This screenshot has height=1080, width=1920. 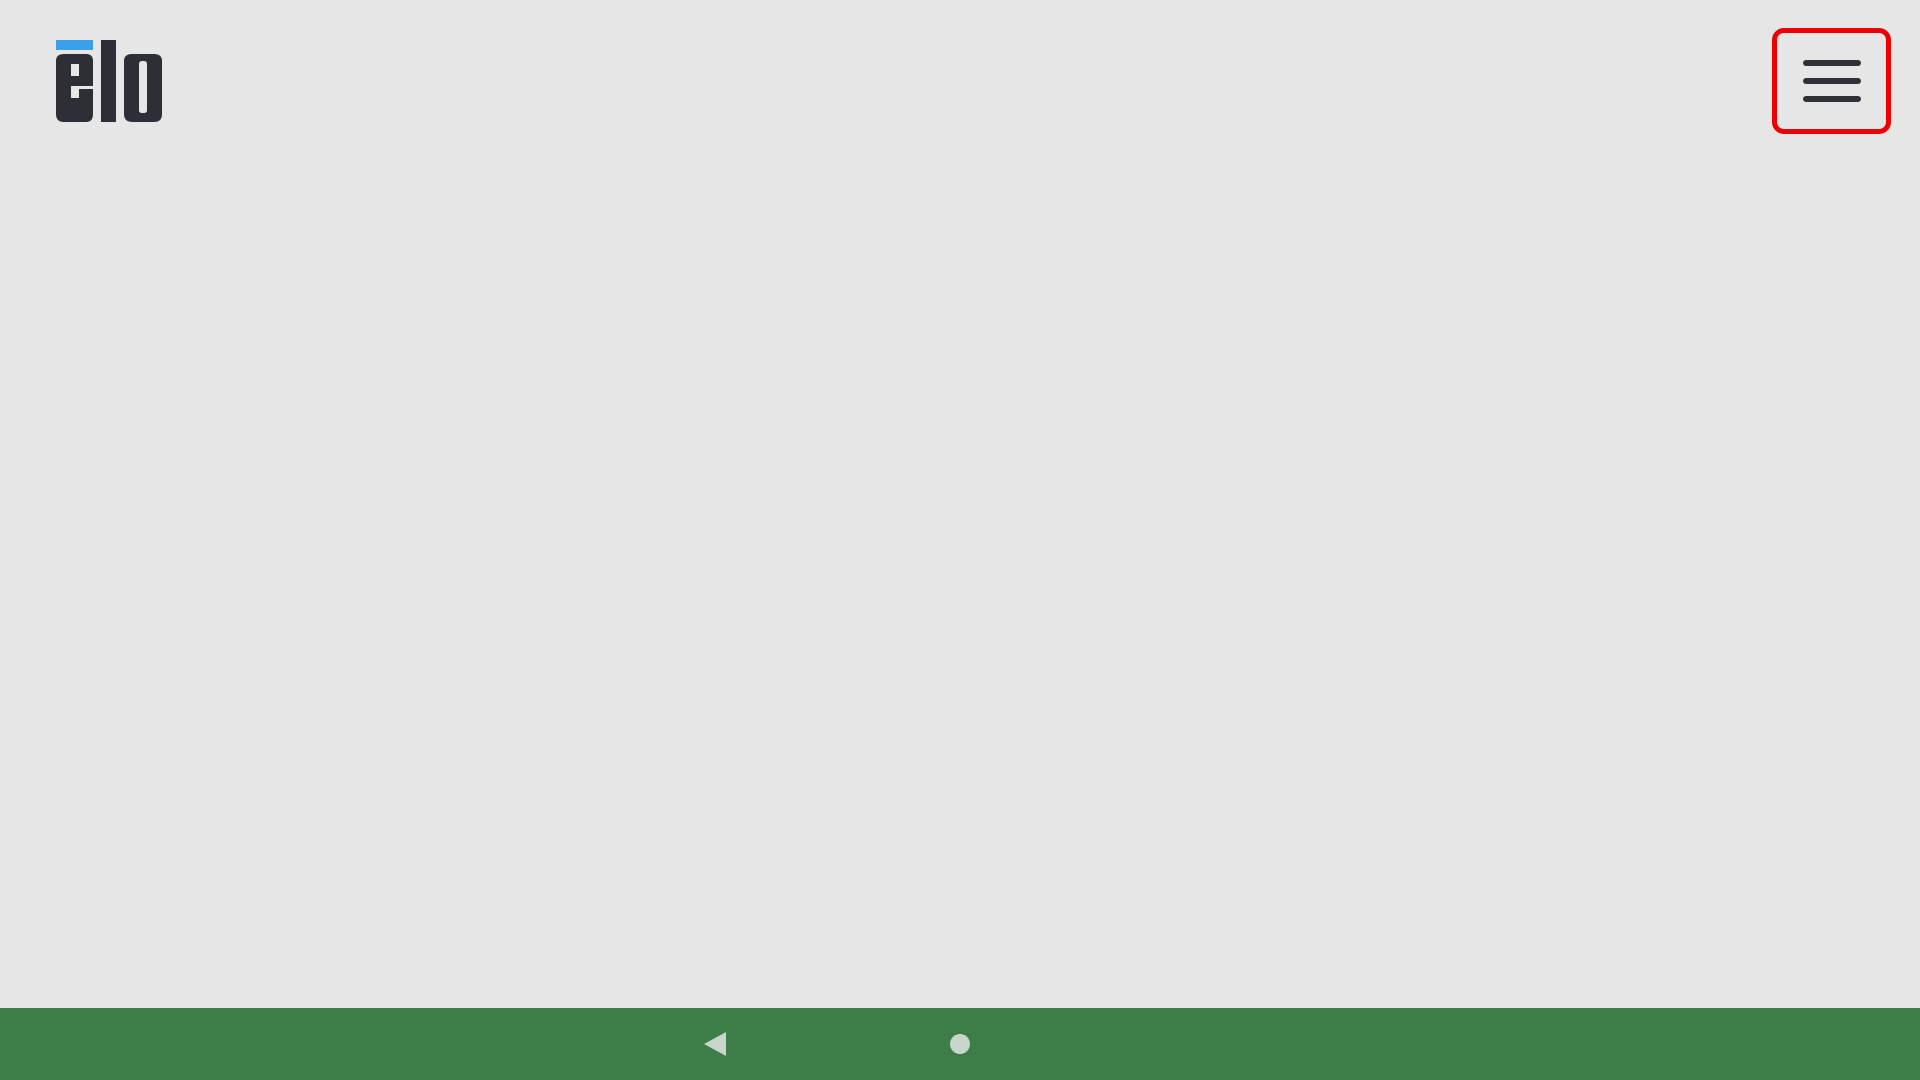 I want to click on home-button, so click(x=960, y=1044).